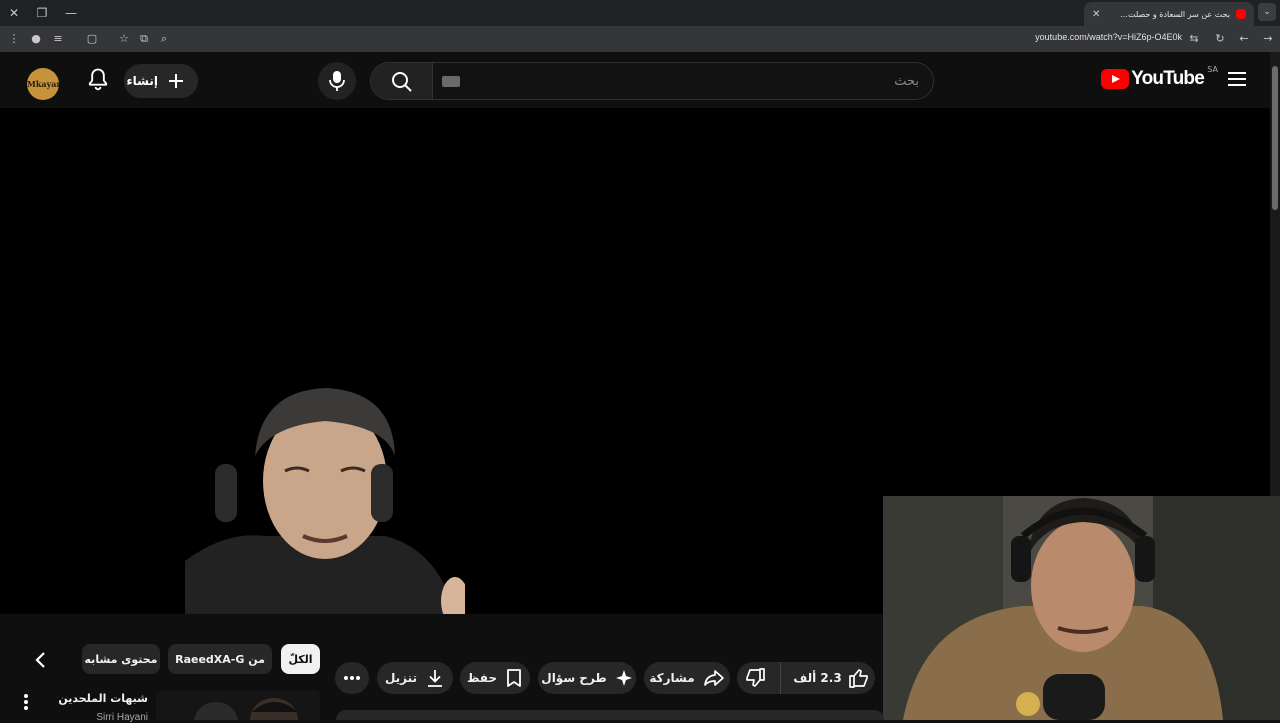  I want to click on microphone-icon, so click(337, 81).